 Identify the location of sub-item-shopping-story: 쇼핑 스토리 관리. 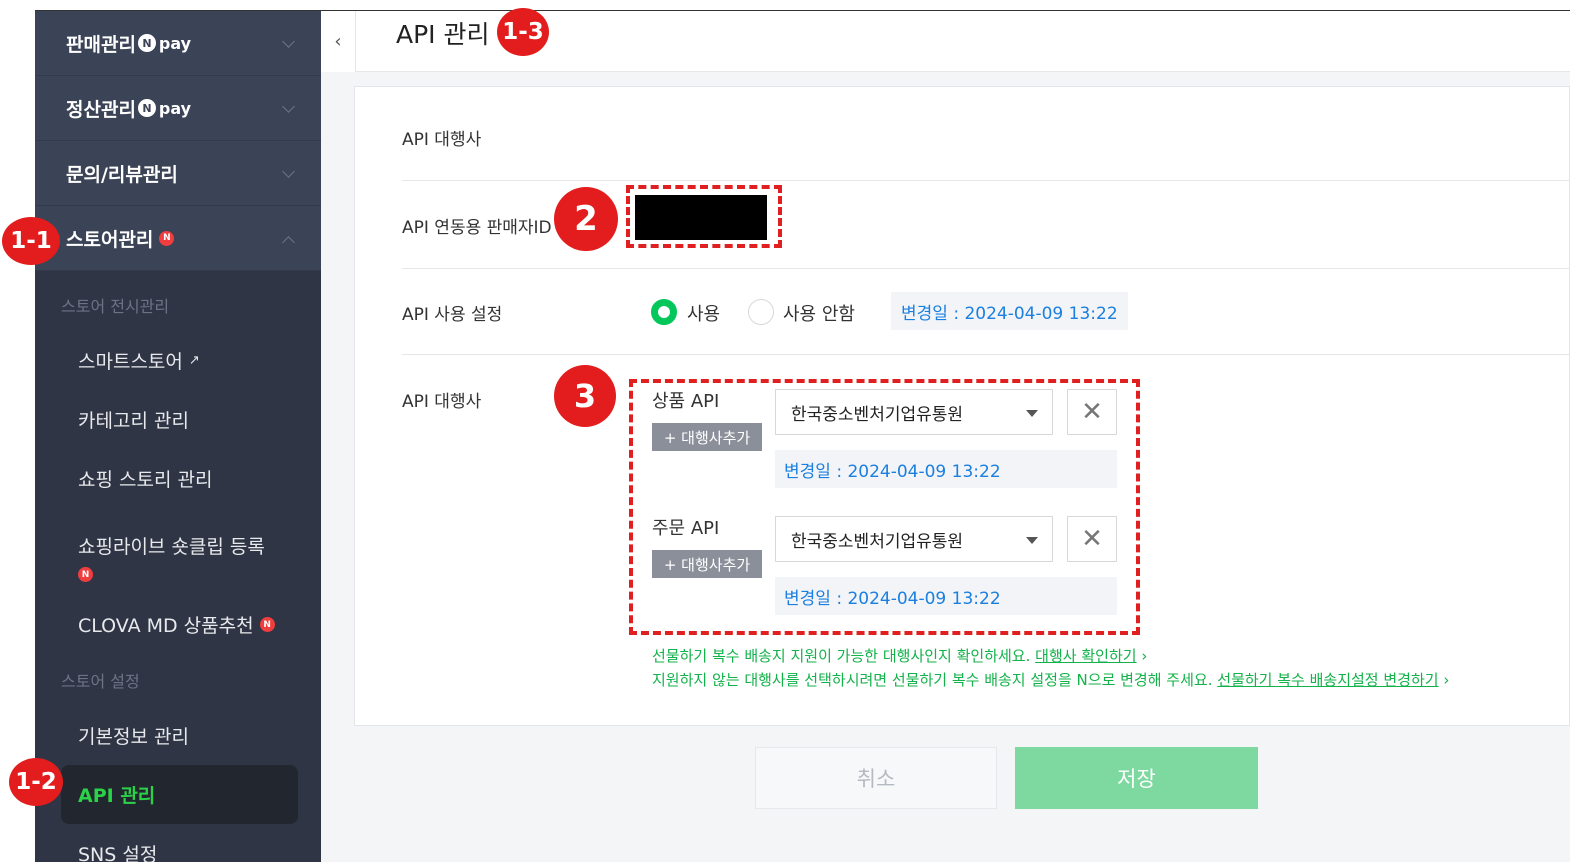
(178, 478).